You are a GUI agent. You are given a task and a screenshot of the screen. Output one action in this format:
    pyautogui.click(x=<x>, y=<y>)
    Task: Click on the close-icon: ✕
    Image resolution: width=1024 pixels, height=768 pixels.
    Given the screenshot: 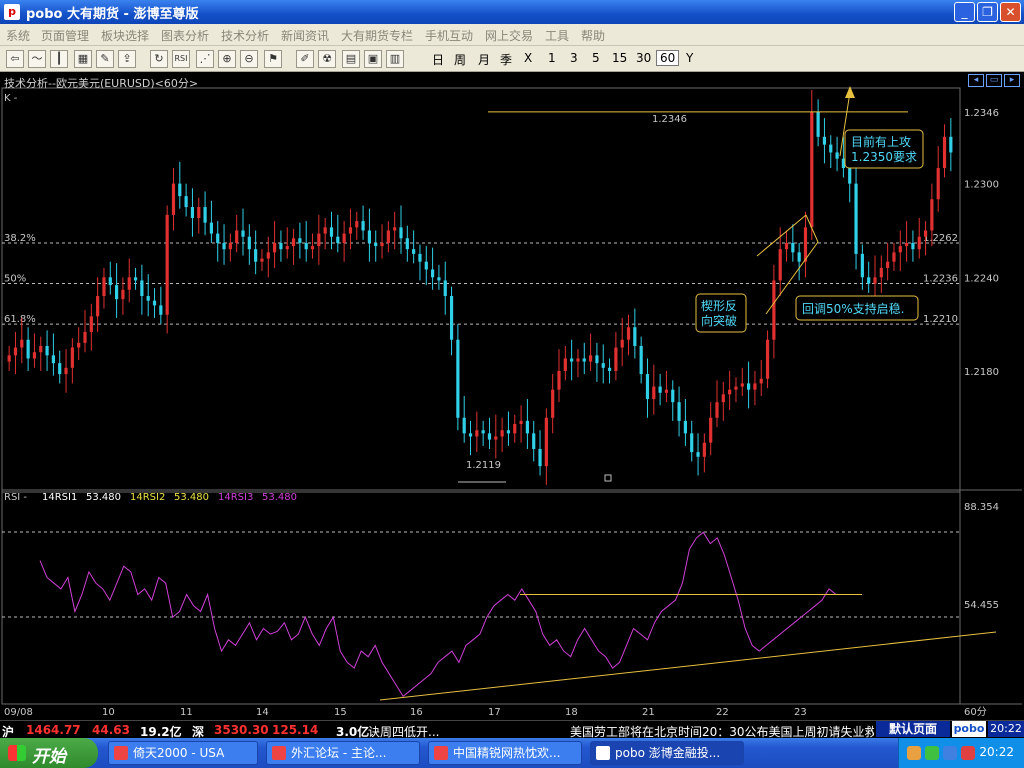 What is the action you would take?
    pyautogui.click(x=1010, y=12)
    